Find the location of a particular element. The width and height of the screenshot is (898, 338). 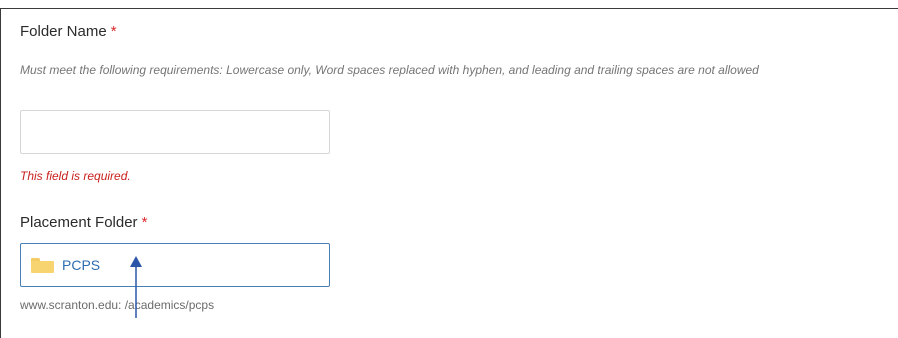

folder-icon is located at coordinates (42, 265).